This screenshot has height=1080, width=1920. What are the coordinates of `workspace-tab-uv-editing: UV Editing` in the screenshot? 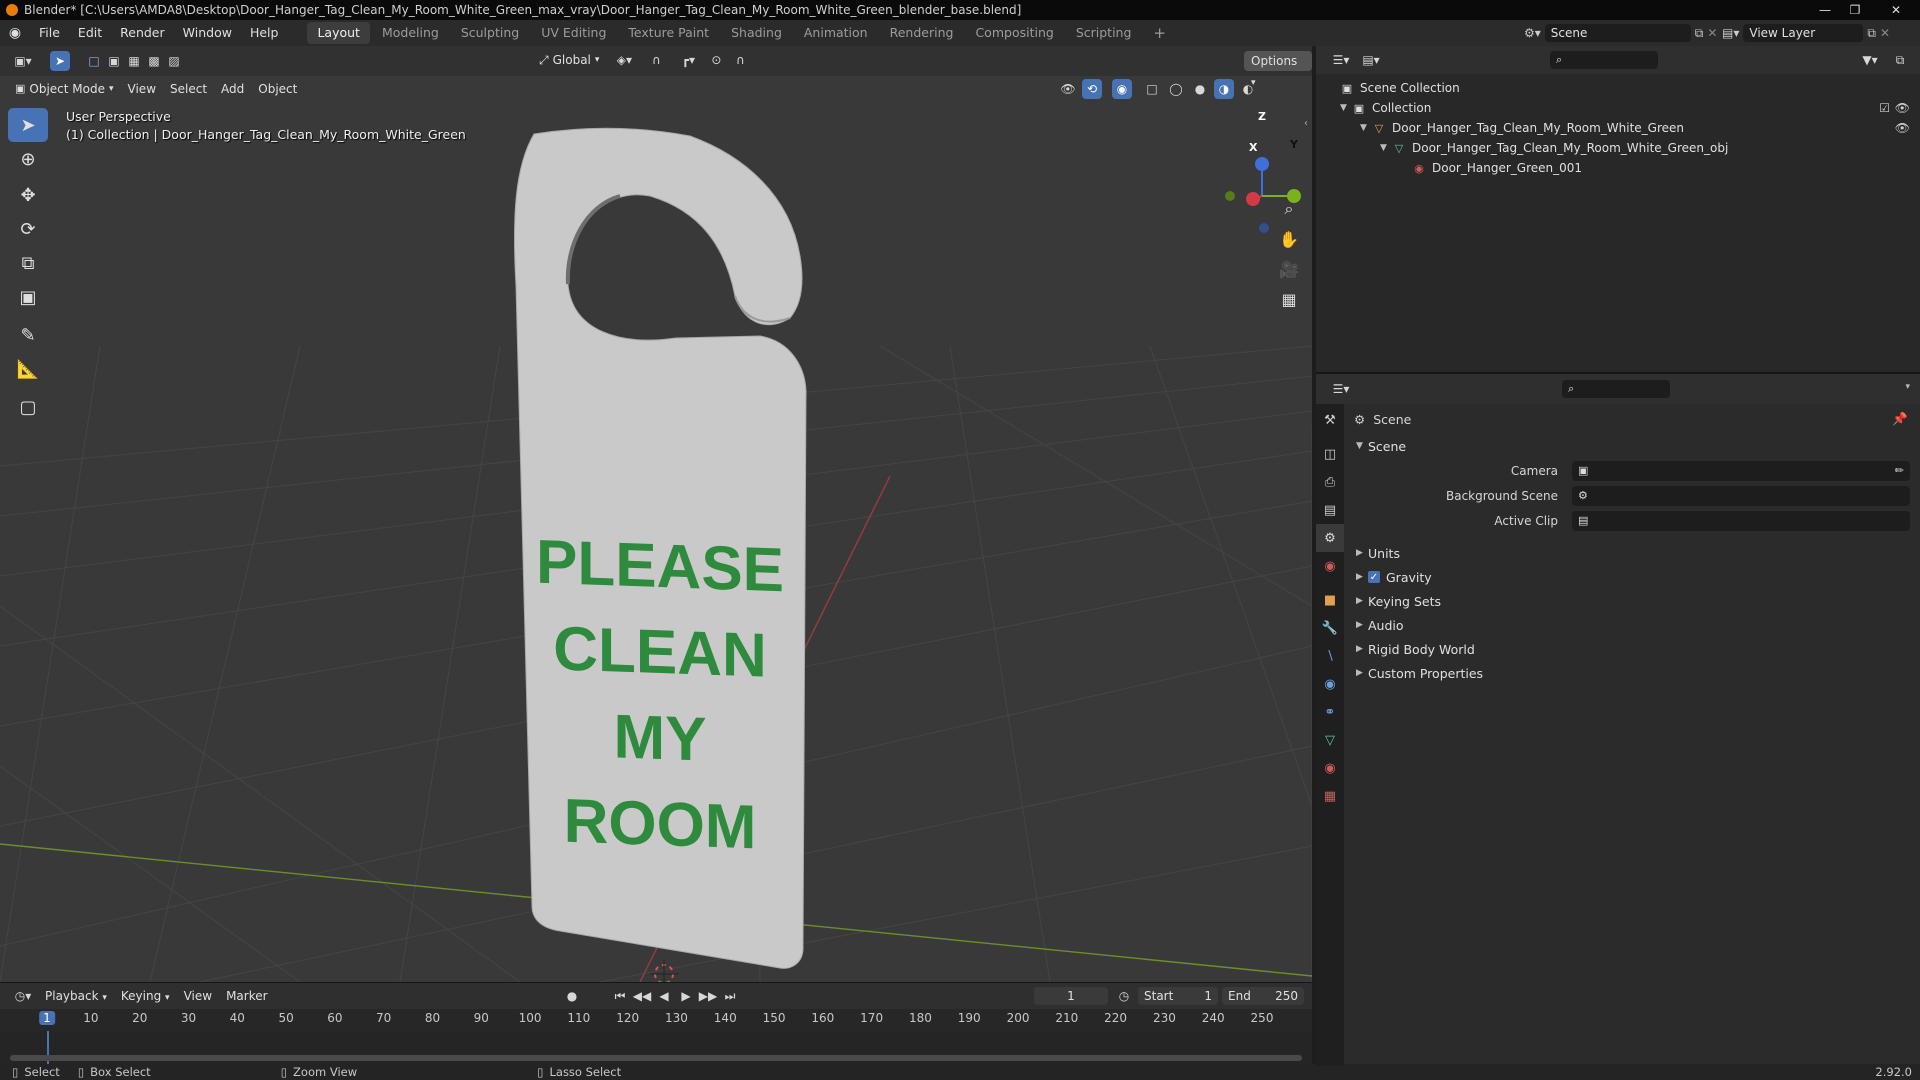 It's located at (573, 33).